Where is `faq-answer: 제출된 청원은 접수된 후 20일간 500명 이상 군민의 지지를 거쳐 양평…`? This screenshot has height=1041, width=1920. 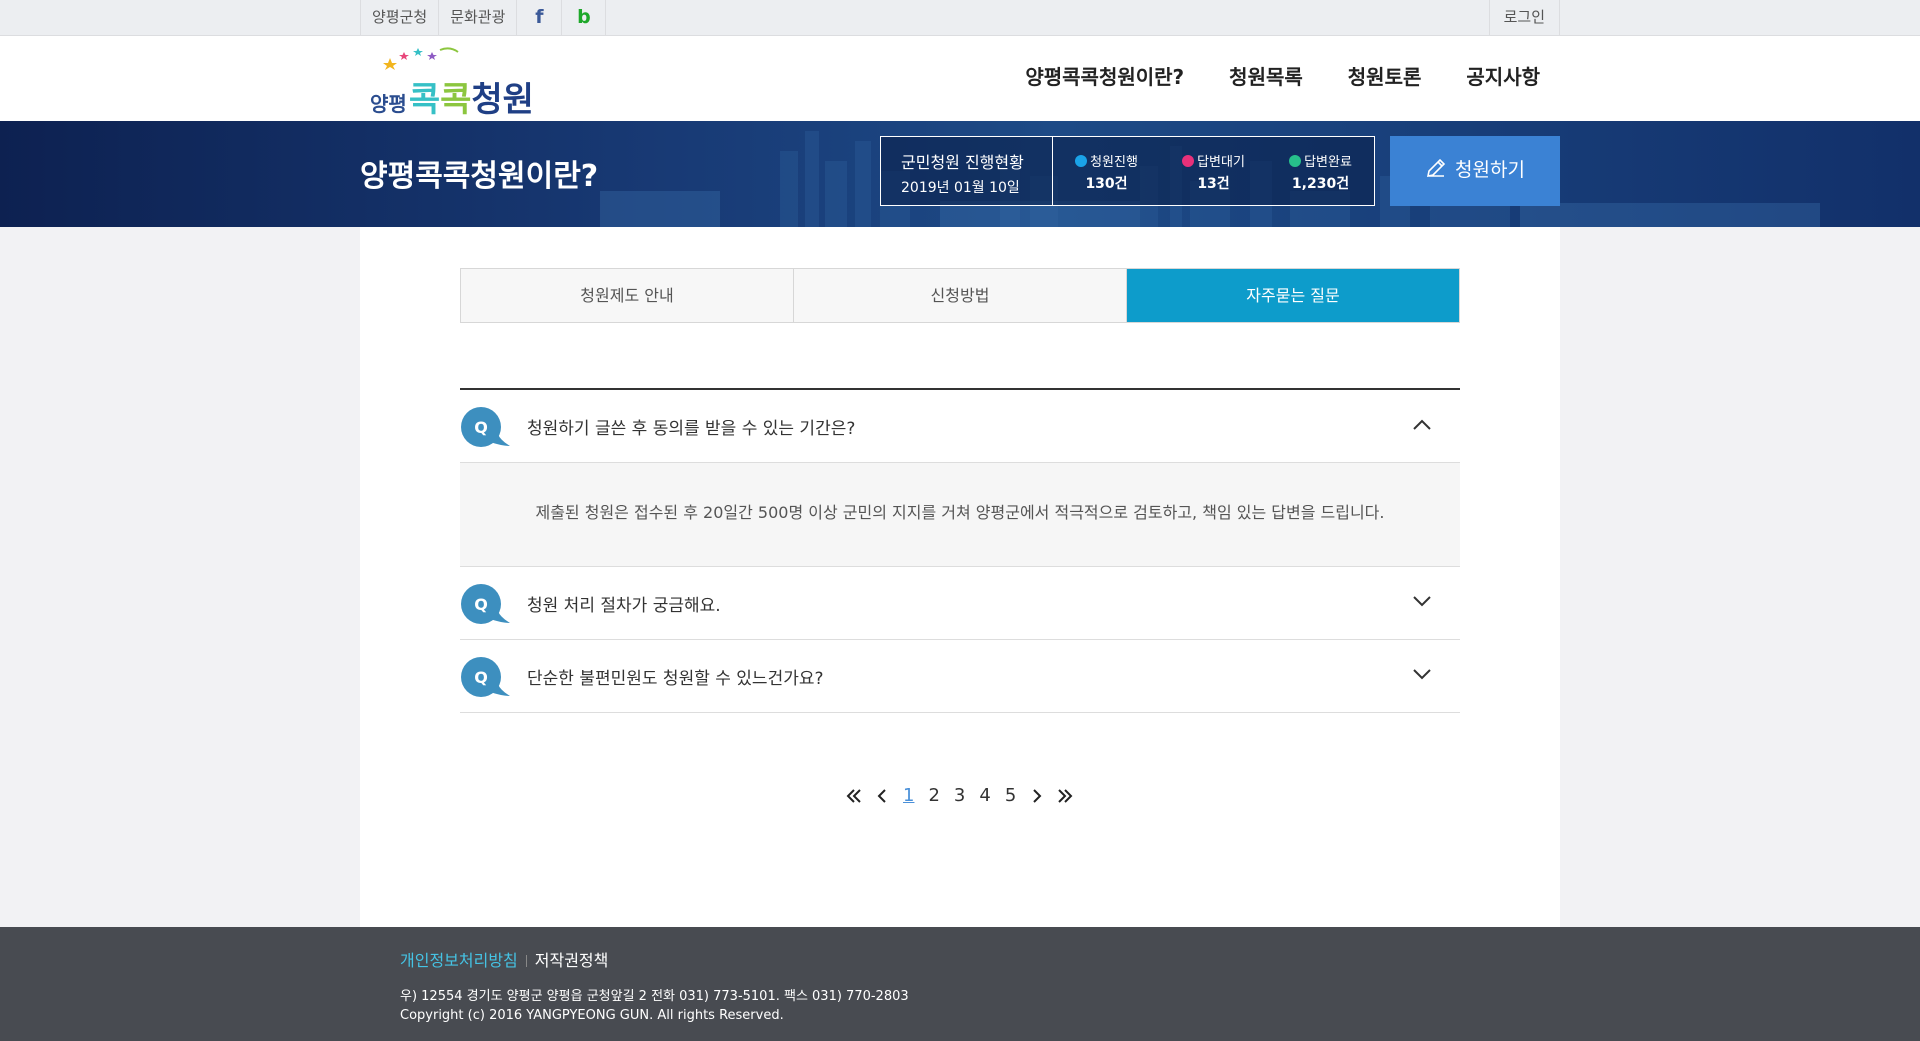
faq-answer: 제출된 청원은 접수된 후 20일간 500명 이상 군민의 지지를 거쳐 양평… is located at coordinates (960, 515).